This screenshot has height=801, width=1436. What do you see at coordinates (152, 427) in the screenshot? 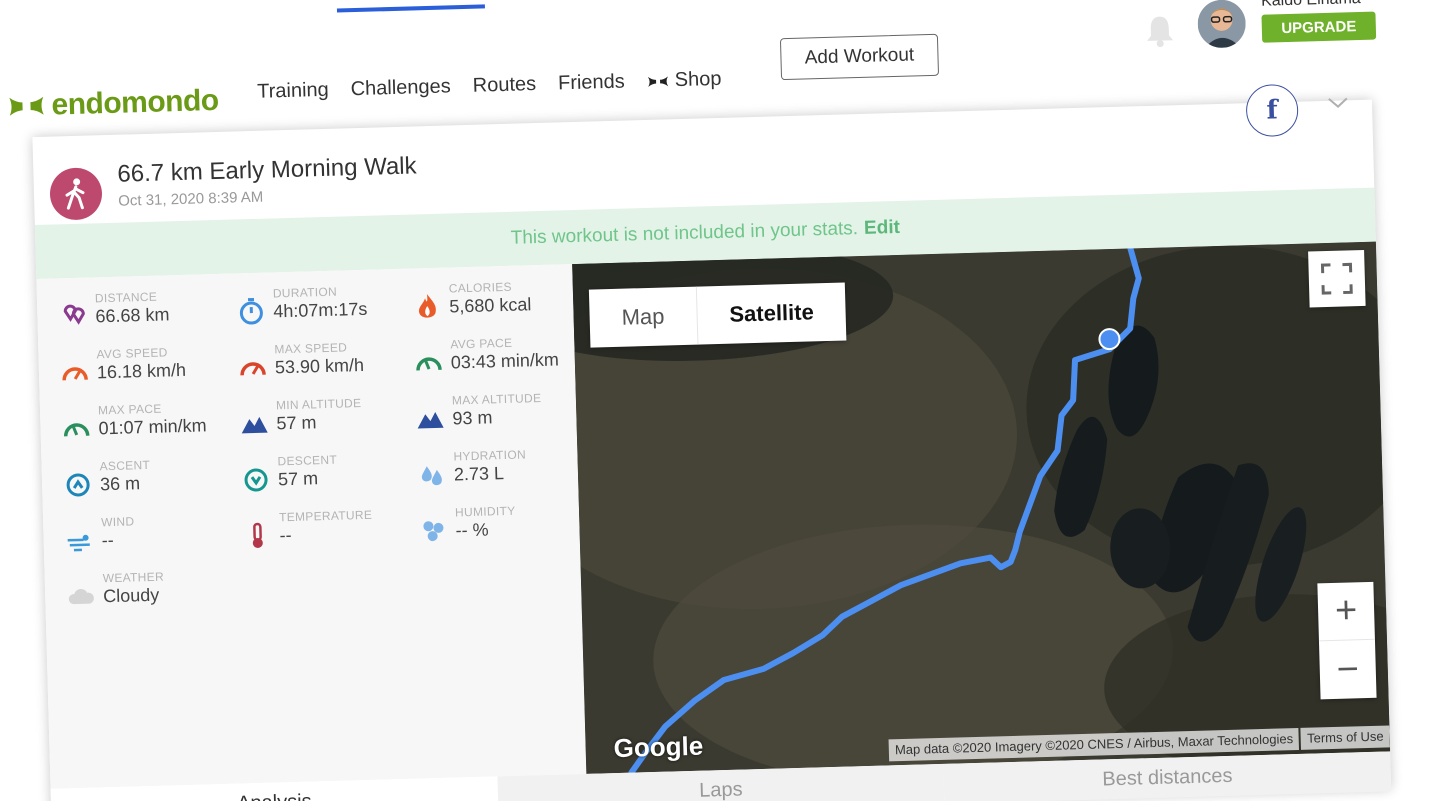
I see `stat-value: 01:07 min/km` at bounding box center [152, 427].